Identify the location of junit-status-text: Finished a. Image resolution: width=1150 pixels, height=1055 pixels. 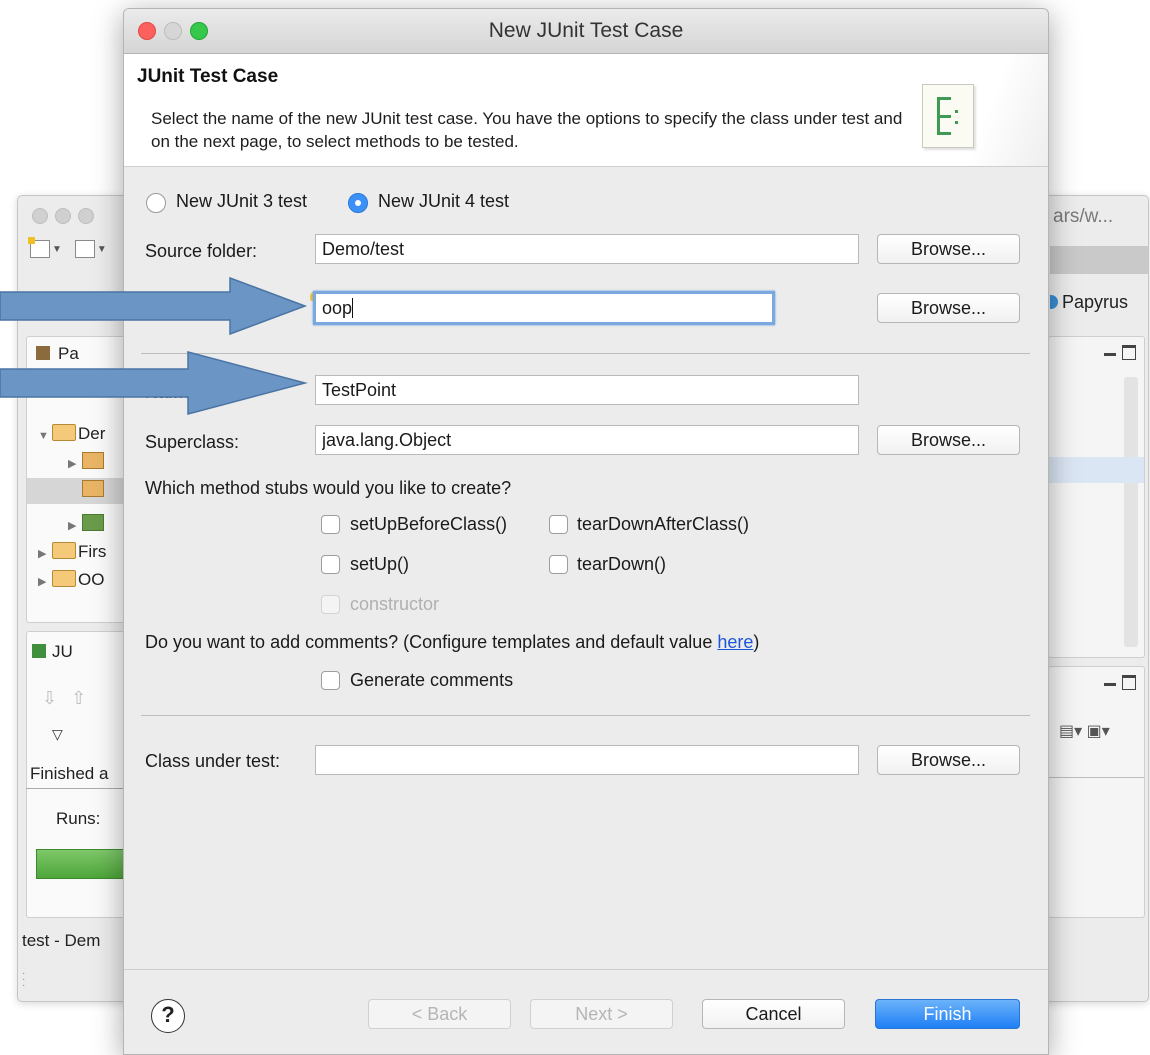
(69, 773).